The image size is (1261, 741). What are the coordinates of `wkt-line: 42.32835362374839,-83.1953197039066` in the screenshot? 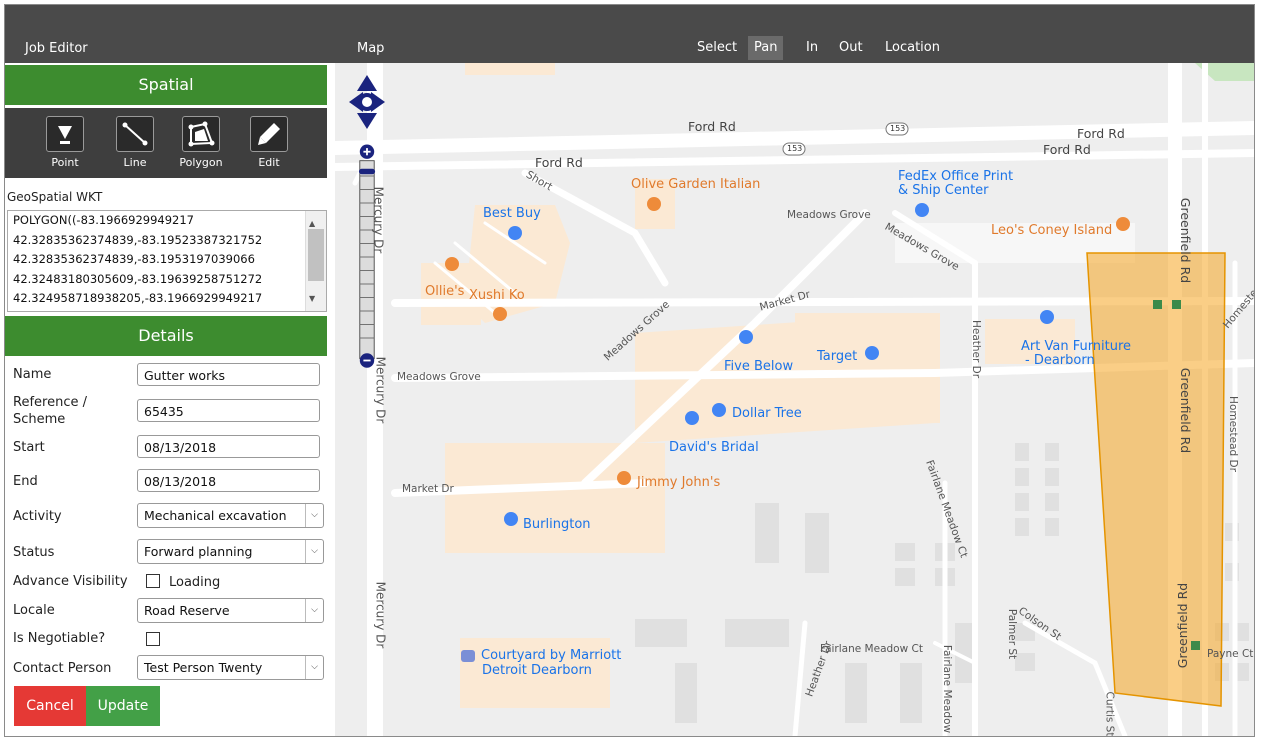 It's located at (134, 259).